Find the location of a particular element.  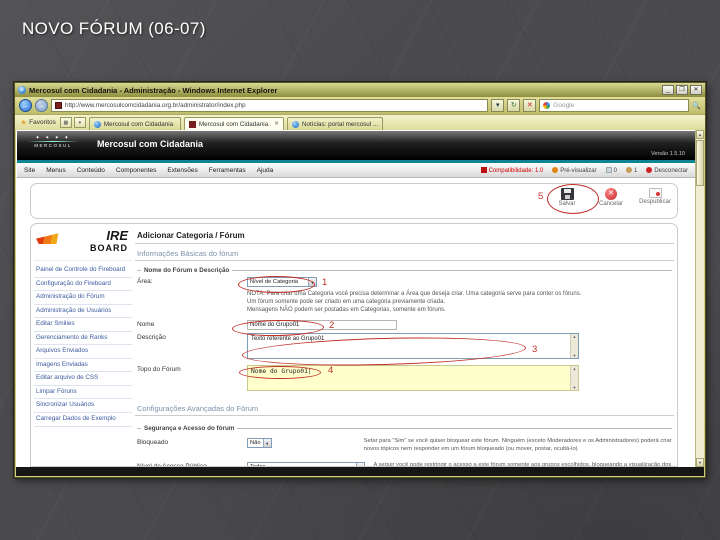

back-icon: ← is located at coordinates (25, 105).